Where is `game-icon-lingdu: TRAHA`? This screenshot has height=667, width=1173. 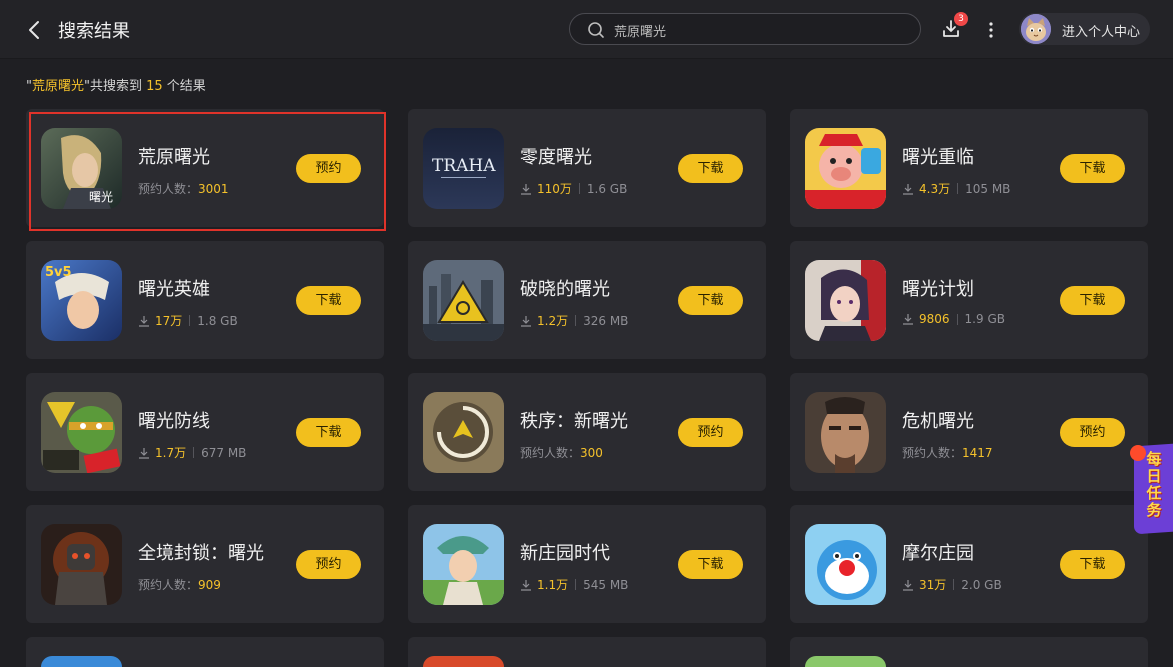 game-icon-lingdu: TRAHA is located at coordinates (463, 168).